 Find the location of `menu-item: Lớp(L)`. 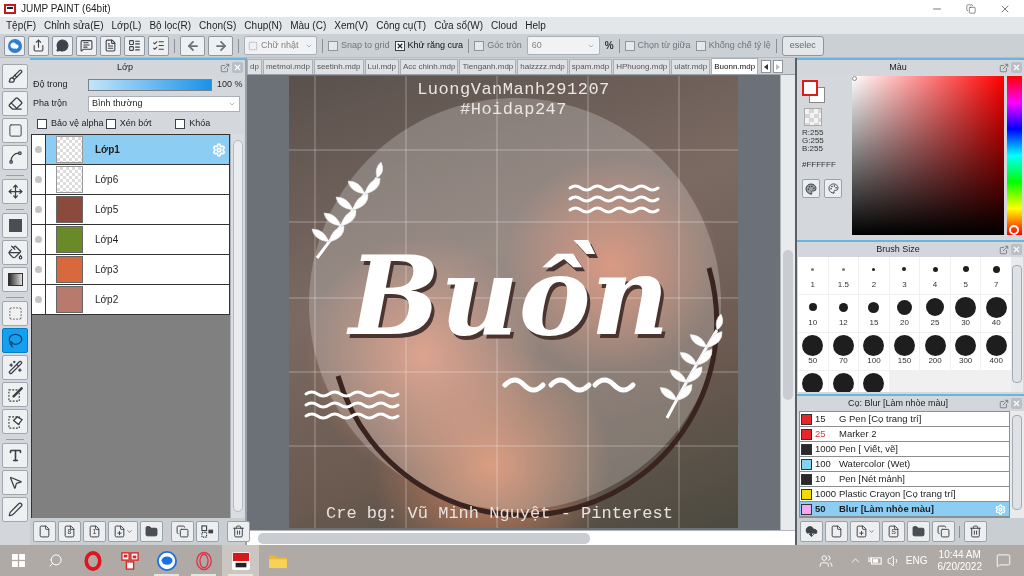

menu-item: Lớp(L) is located at coordinates (126, 25).